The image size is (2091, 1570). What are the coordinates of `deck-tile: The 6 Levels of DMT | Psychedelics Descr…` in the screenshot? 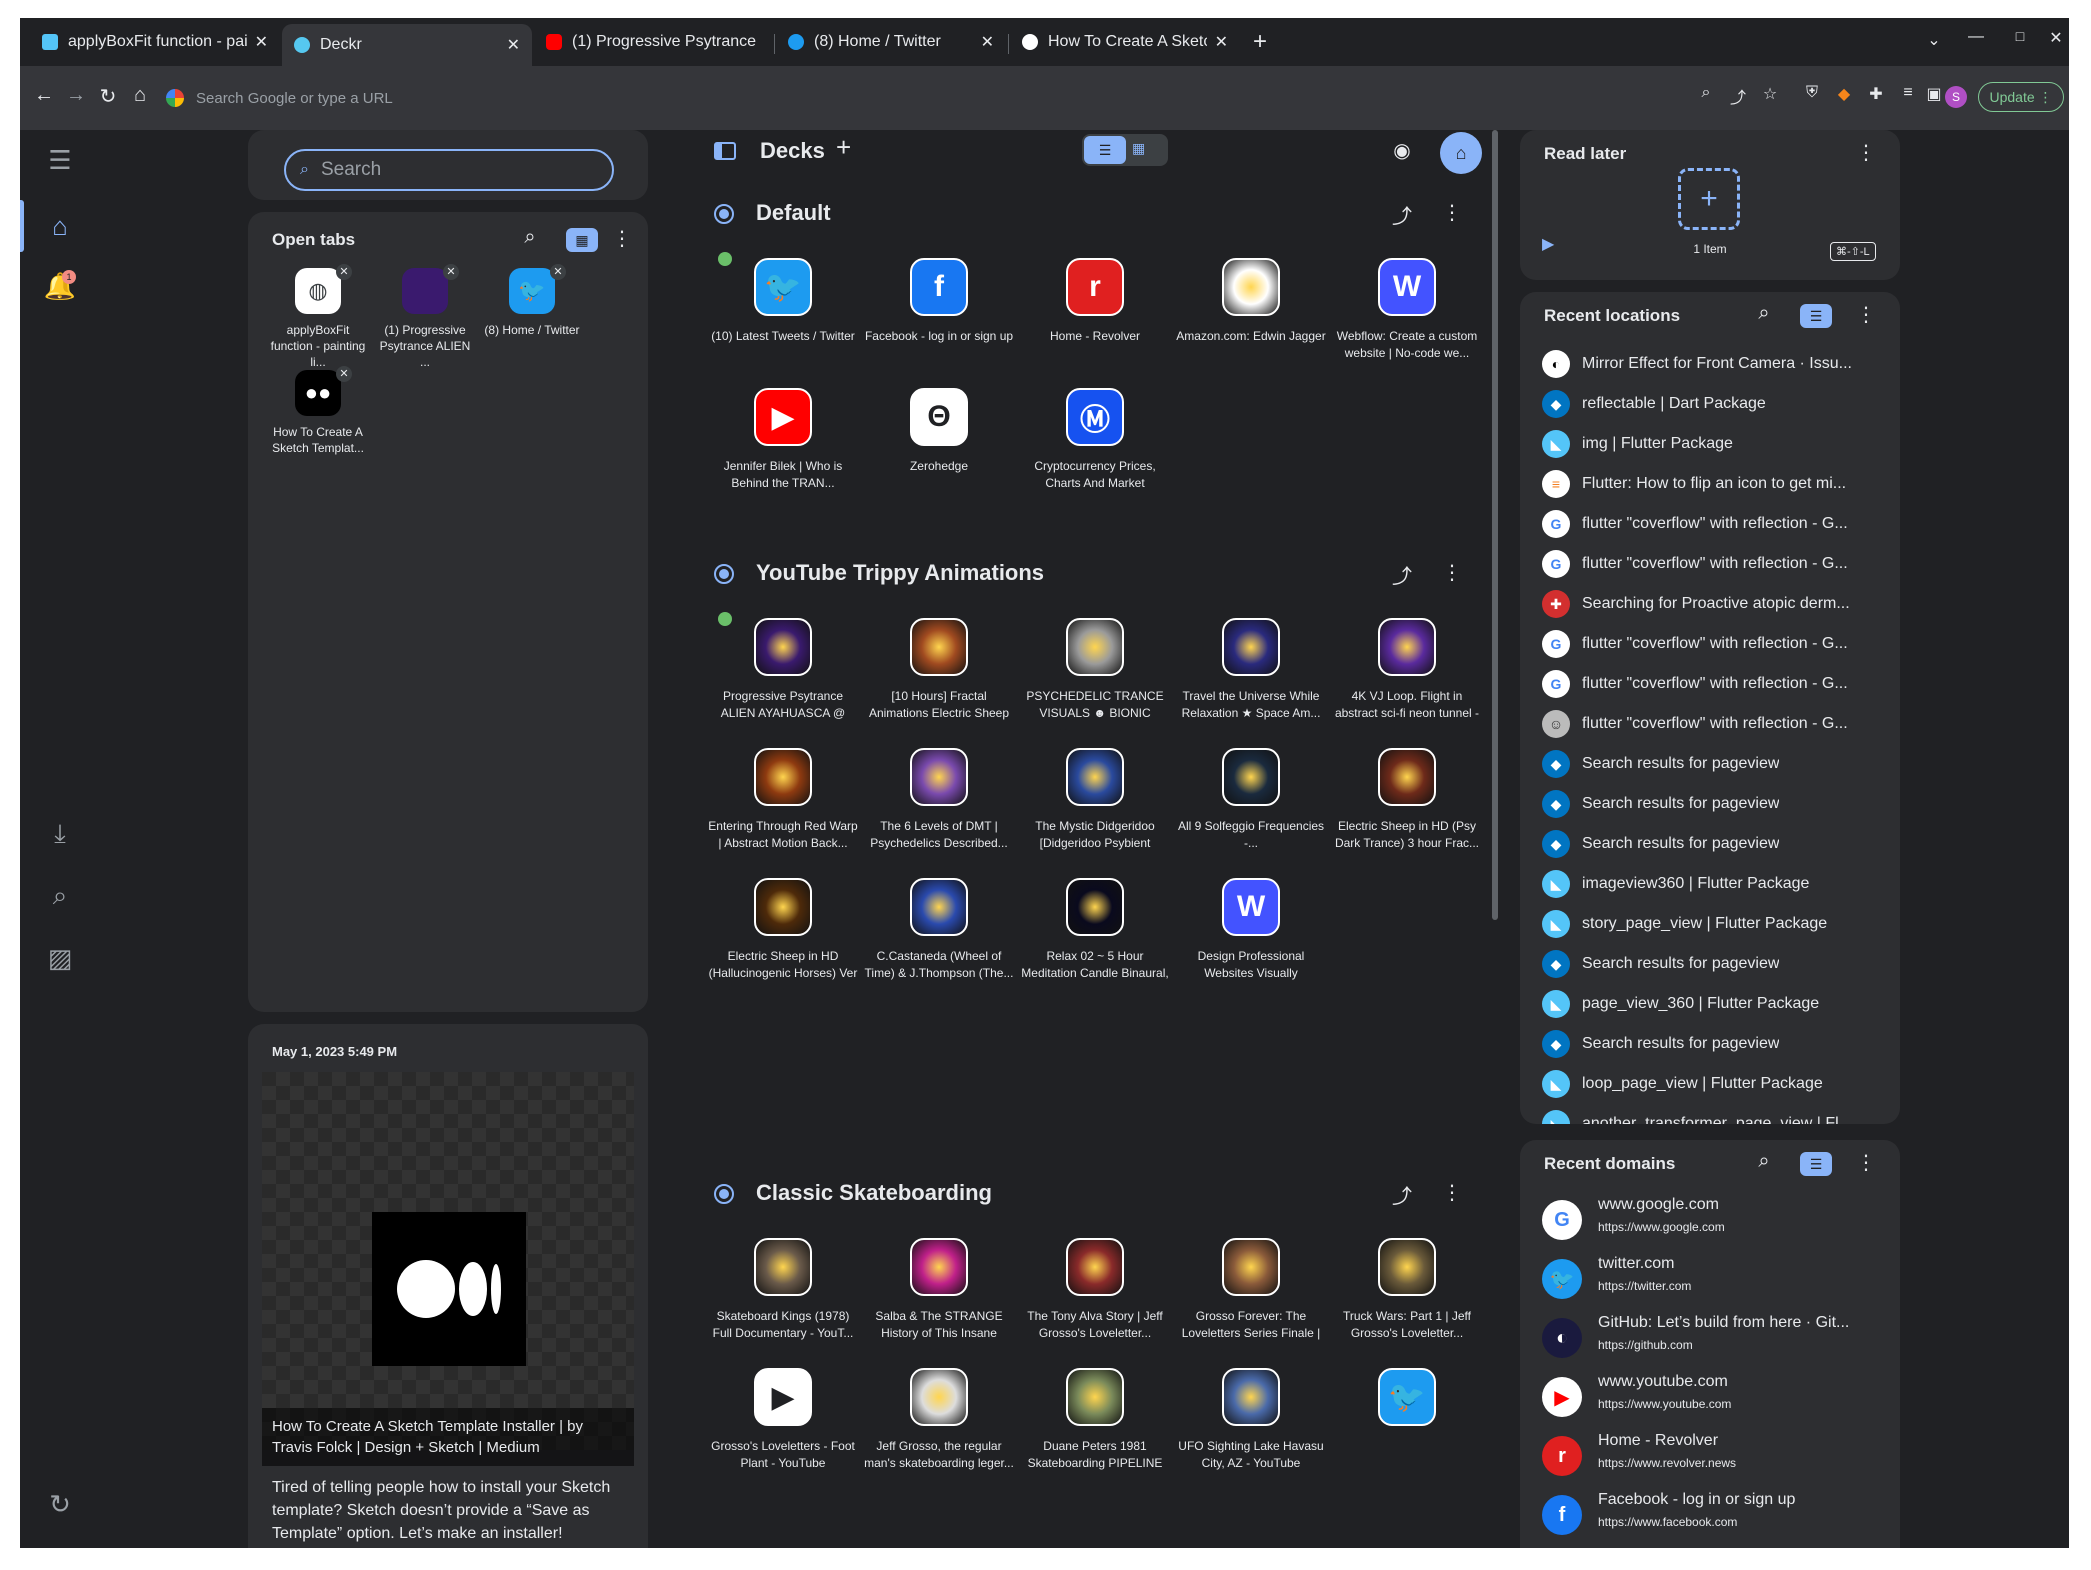 It's located at (939, 800).